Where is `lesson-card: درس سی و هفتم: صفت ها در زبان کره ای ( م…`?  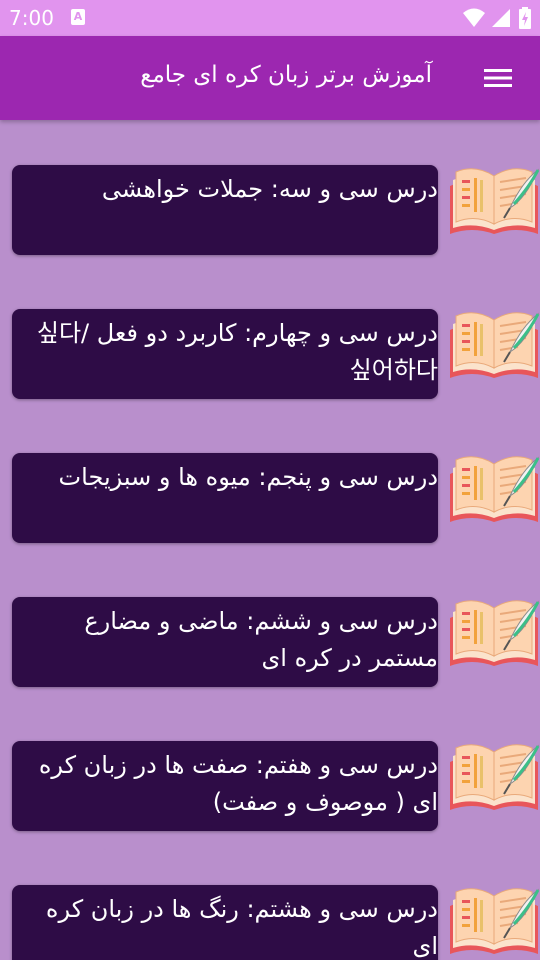 lesson-card: درس سی و هفتم: صفت ها در زبان کره ای ( م… is located at coordinates (225, 786).